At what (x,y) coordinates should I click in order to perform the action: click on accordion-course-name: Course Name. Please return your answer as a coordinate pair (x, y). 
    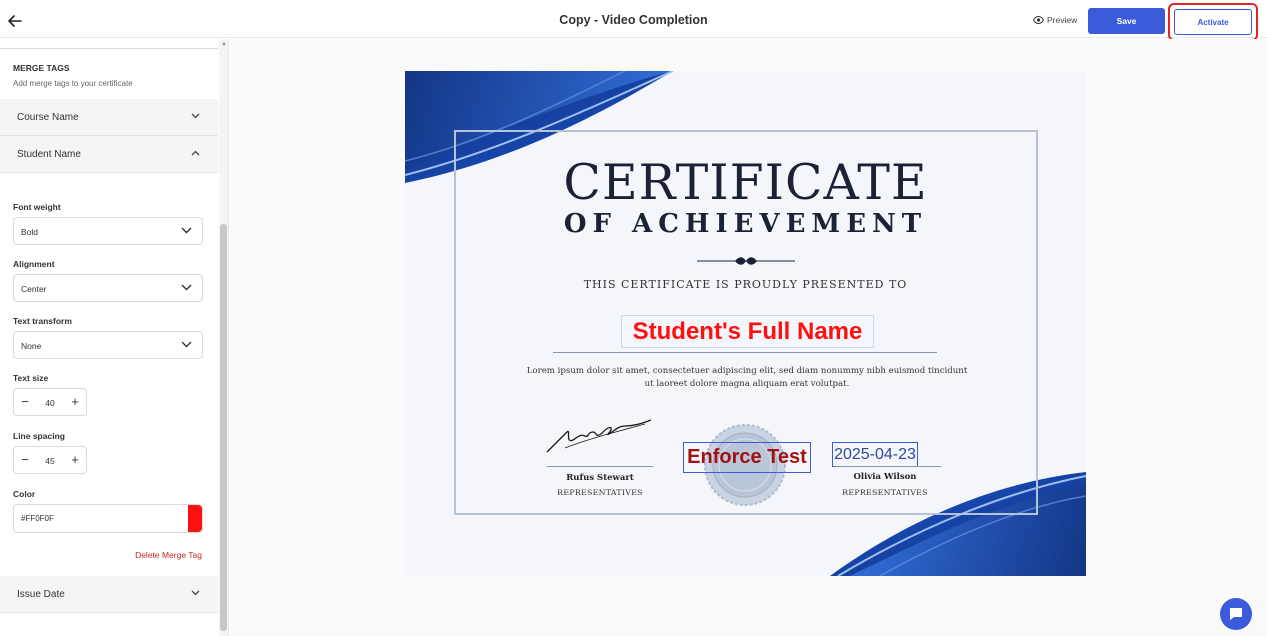
    Looking at the image, I should click on (109, 117).